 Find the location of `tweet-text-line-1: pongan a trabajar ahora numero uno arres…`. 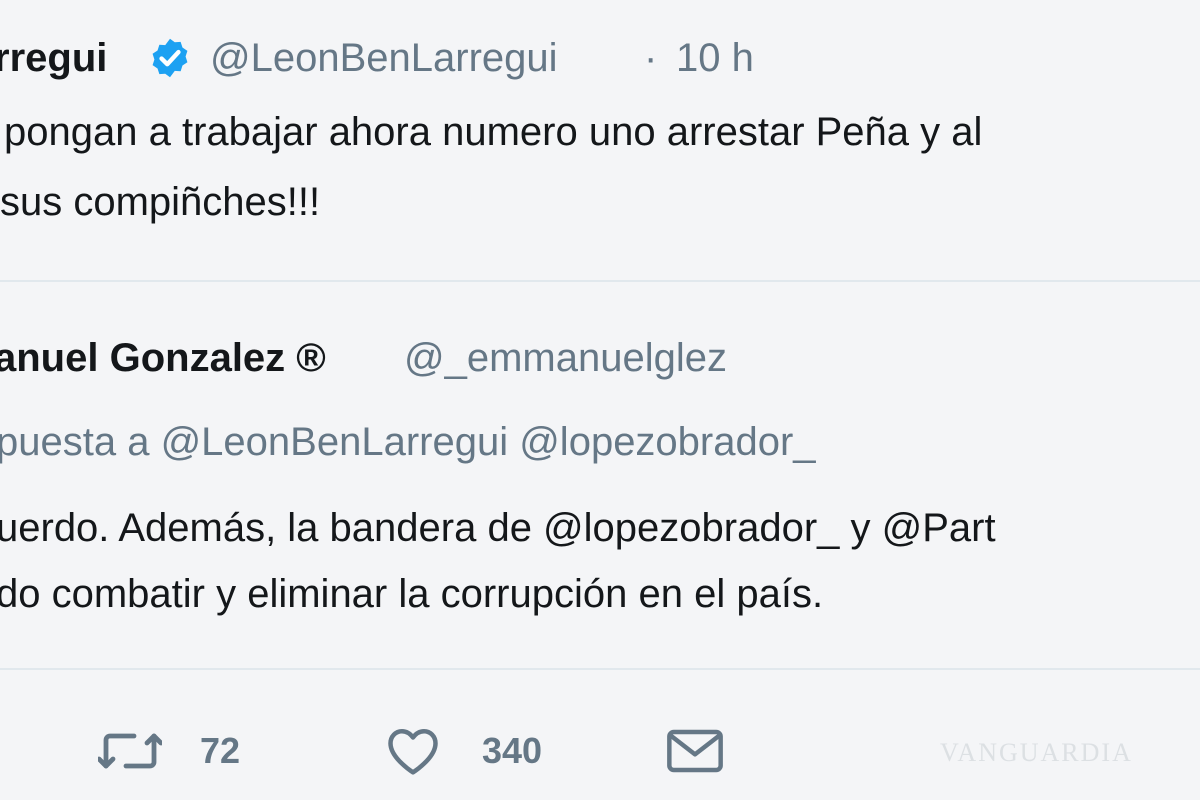

tweet-text-line-1: pongan a trabajar ahora numero uno arres… is located at coordinates (493, 132).